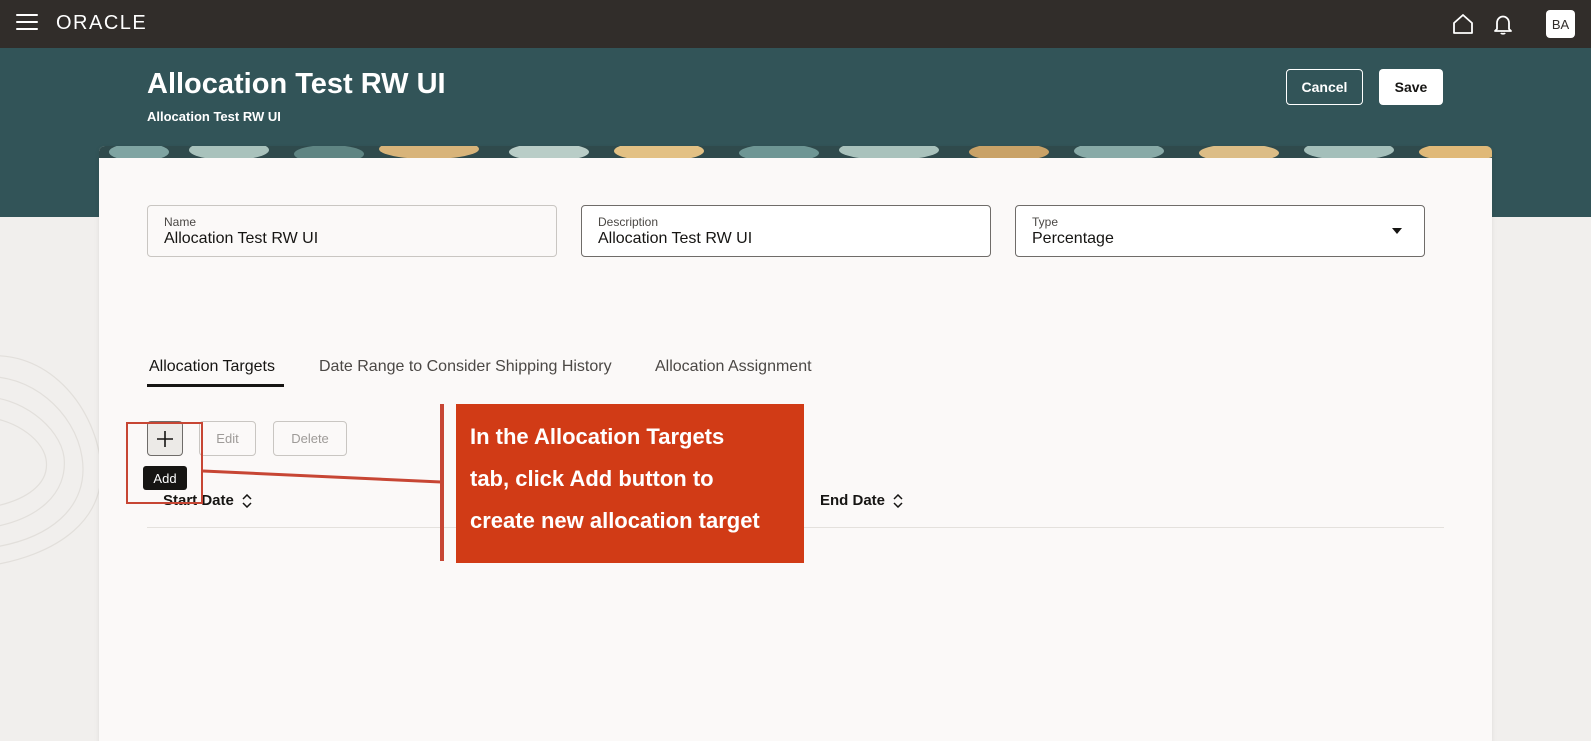 This screenshot has height=741, width=1591. I want to click on tab-allocation-assignment: Allocation Assignment, so click(733, 367).